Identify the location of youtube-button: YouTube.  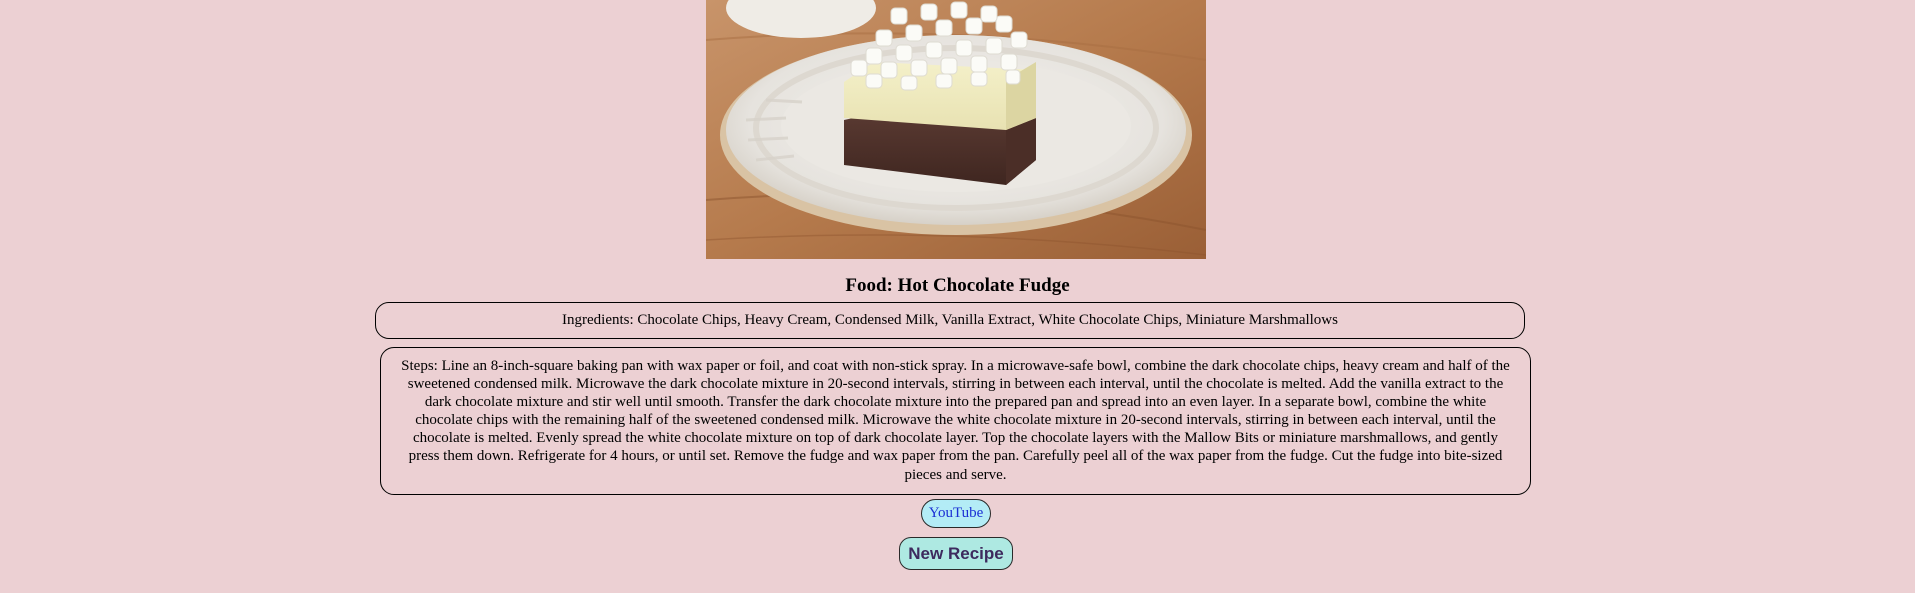
(956, 513).